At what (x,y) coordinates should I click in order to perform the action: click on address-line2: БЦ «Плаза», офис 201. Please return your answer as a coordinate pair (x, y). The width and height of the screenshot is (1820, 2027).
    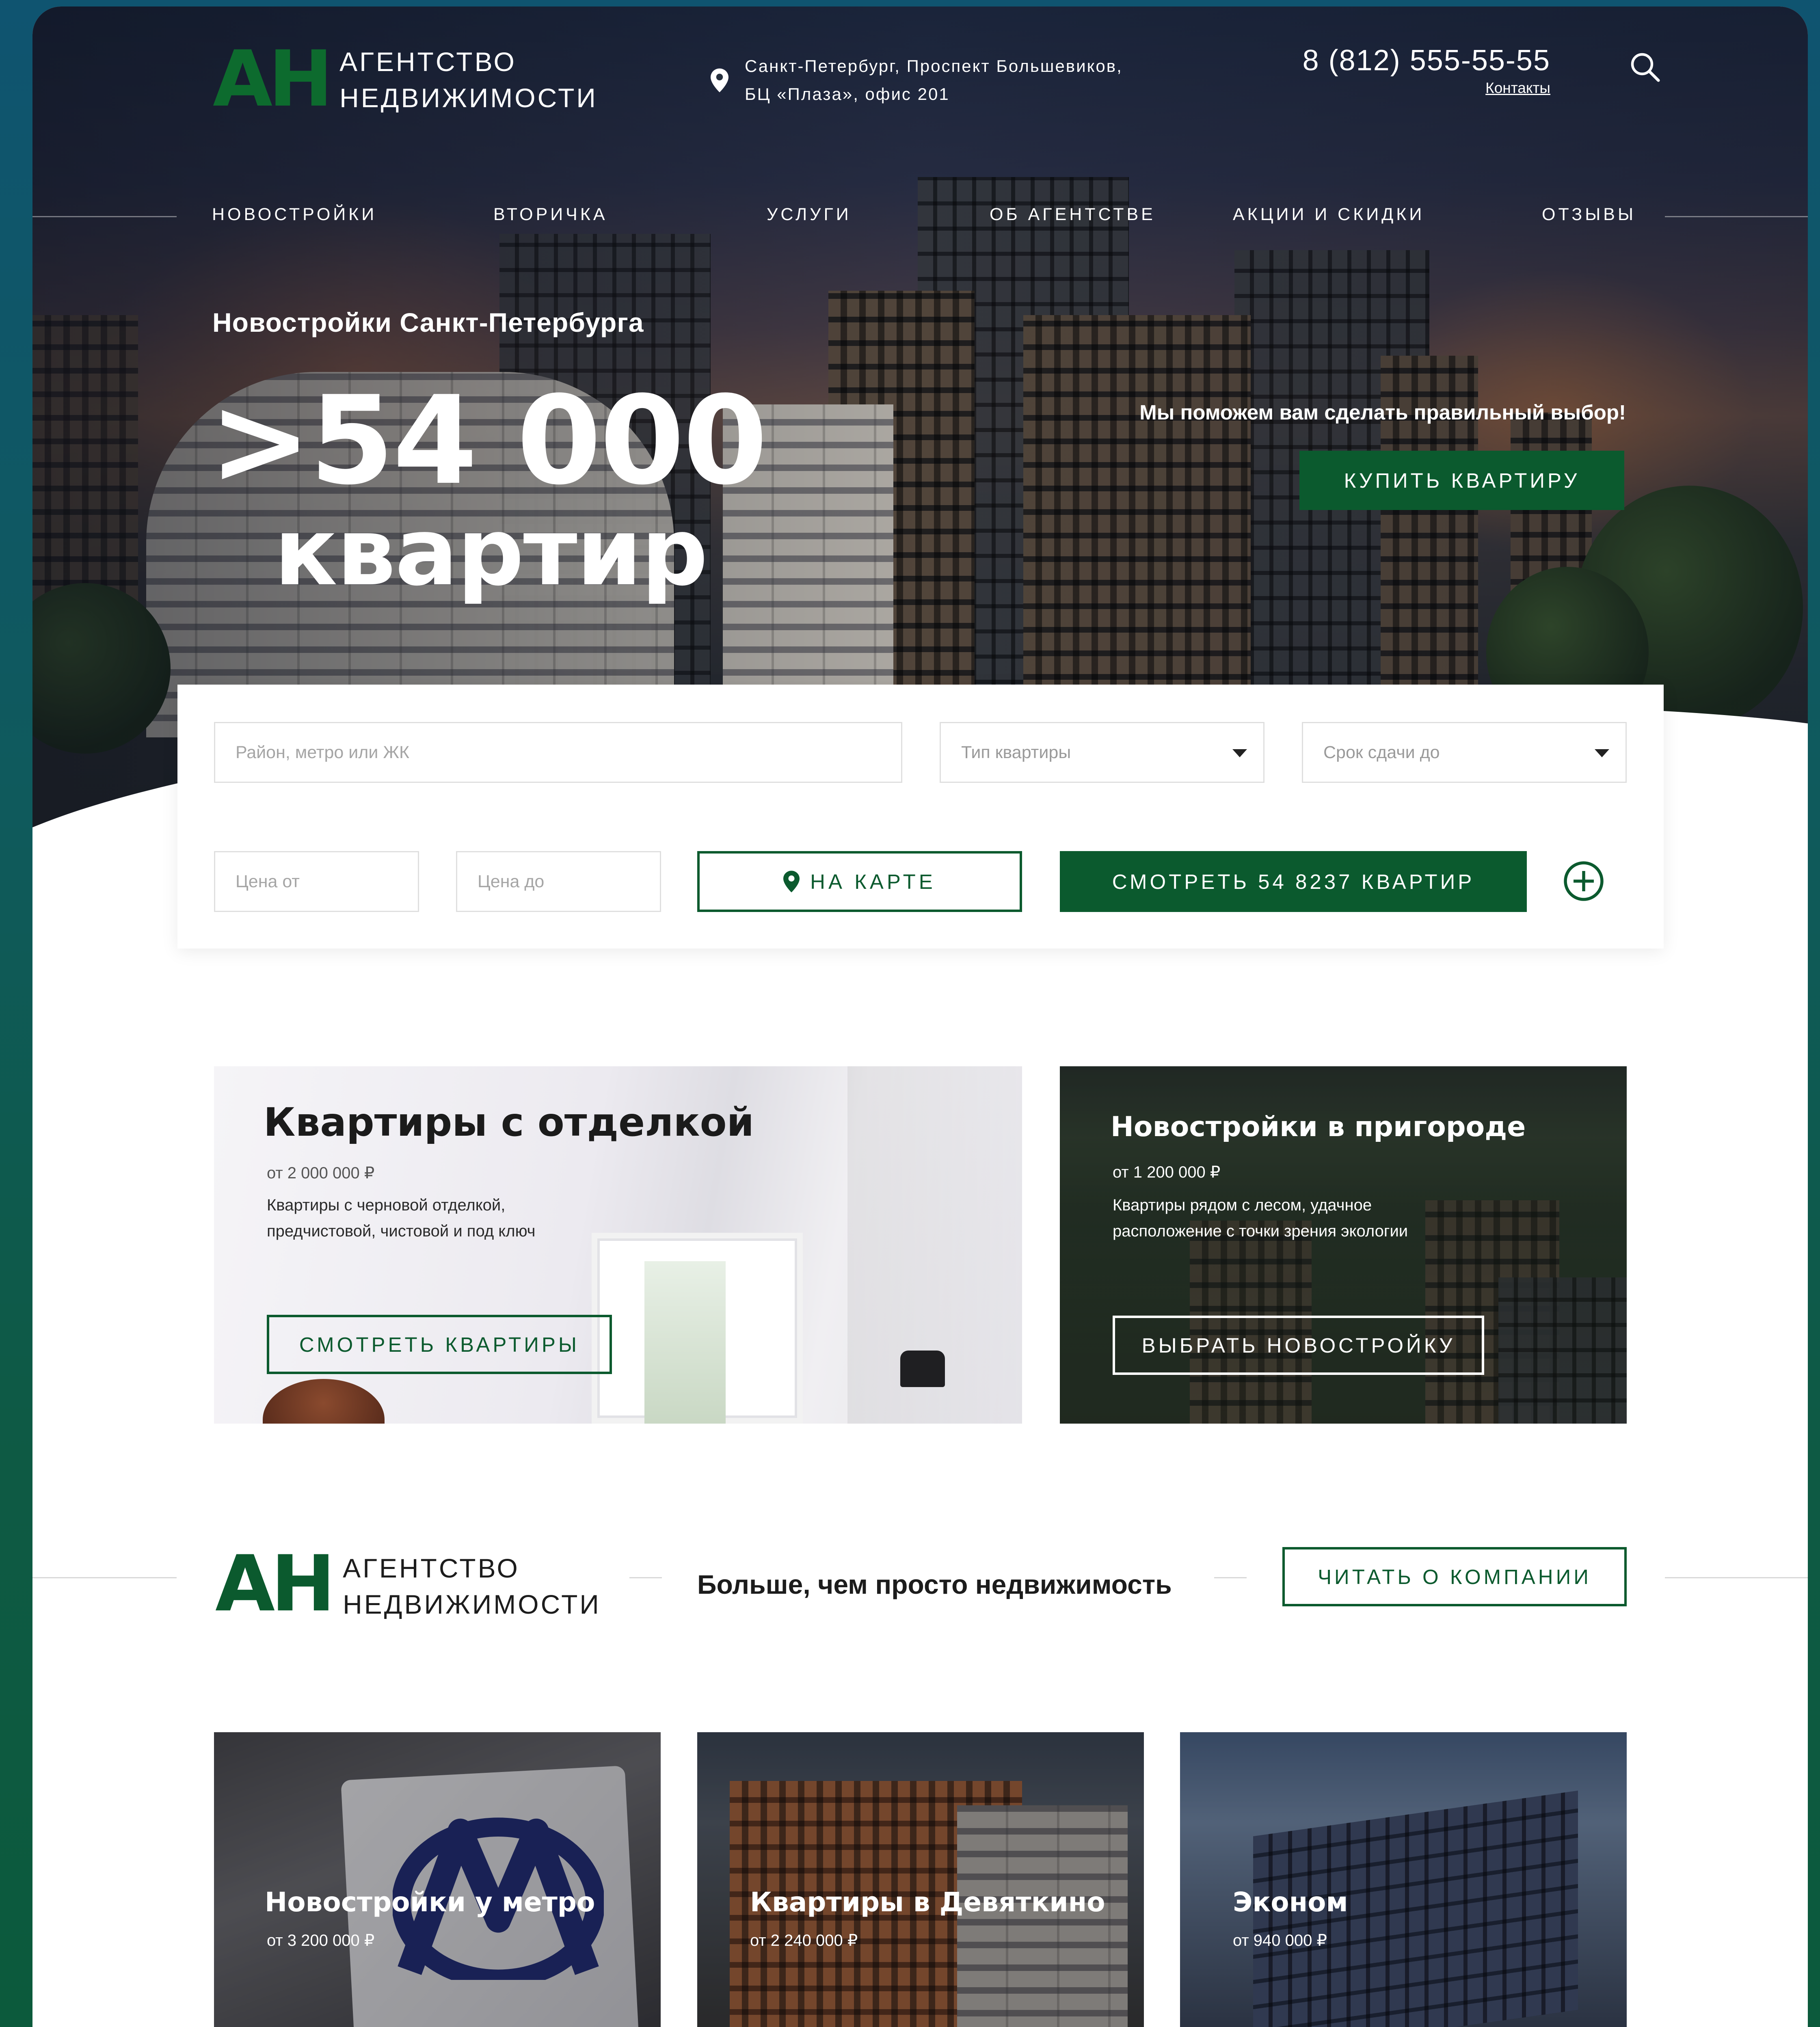
    Looking at the image, I should click on (848, 94).